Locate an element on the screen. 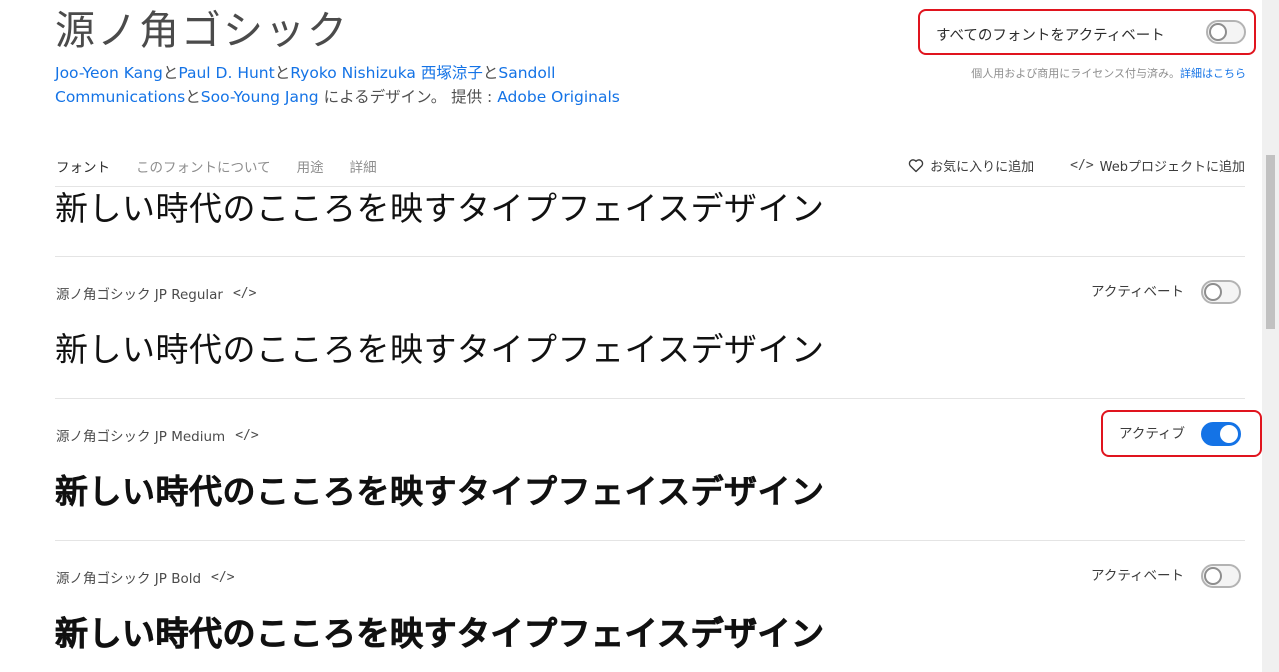  activate-medium-toggle is located at coordinates (1221, 434).